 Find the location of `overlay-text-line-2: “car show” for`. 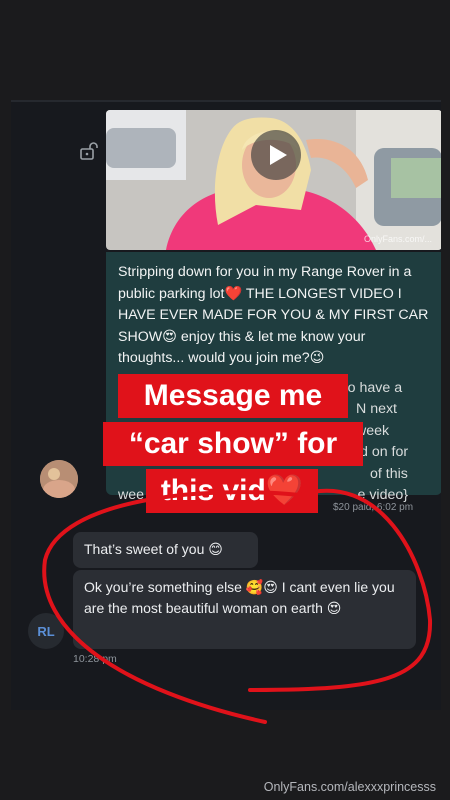

overlay-text-line-2: “car show” for is located at coordinates (233, 444).